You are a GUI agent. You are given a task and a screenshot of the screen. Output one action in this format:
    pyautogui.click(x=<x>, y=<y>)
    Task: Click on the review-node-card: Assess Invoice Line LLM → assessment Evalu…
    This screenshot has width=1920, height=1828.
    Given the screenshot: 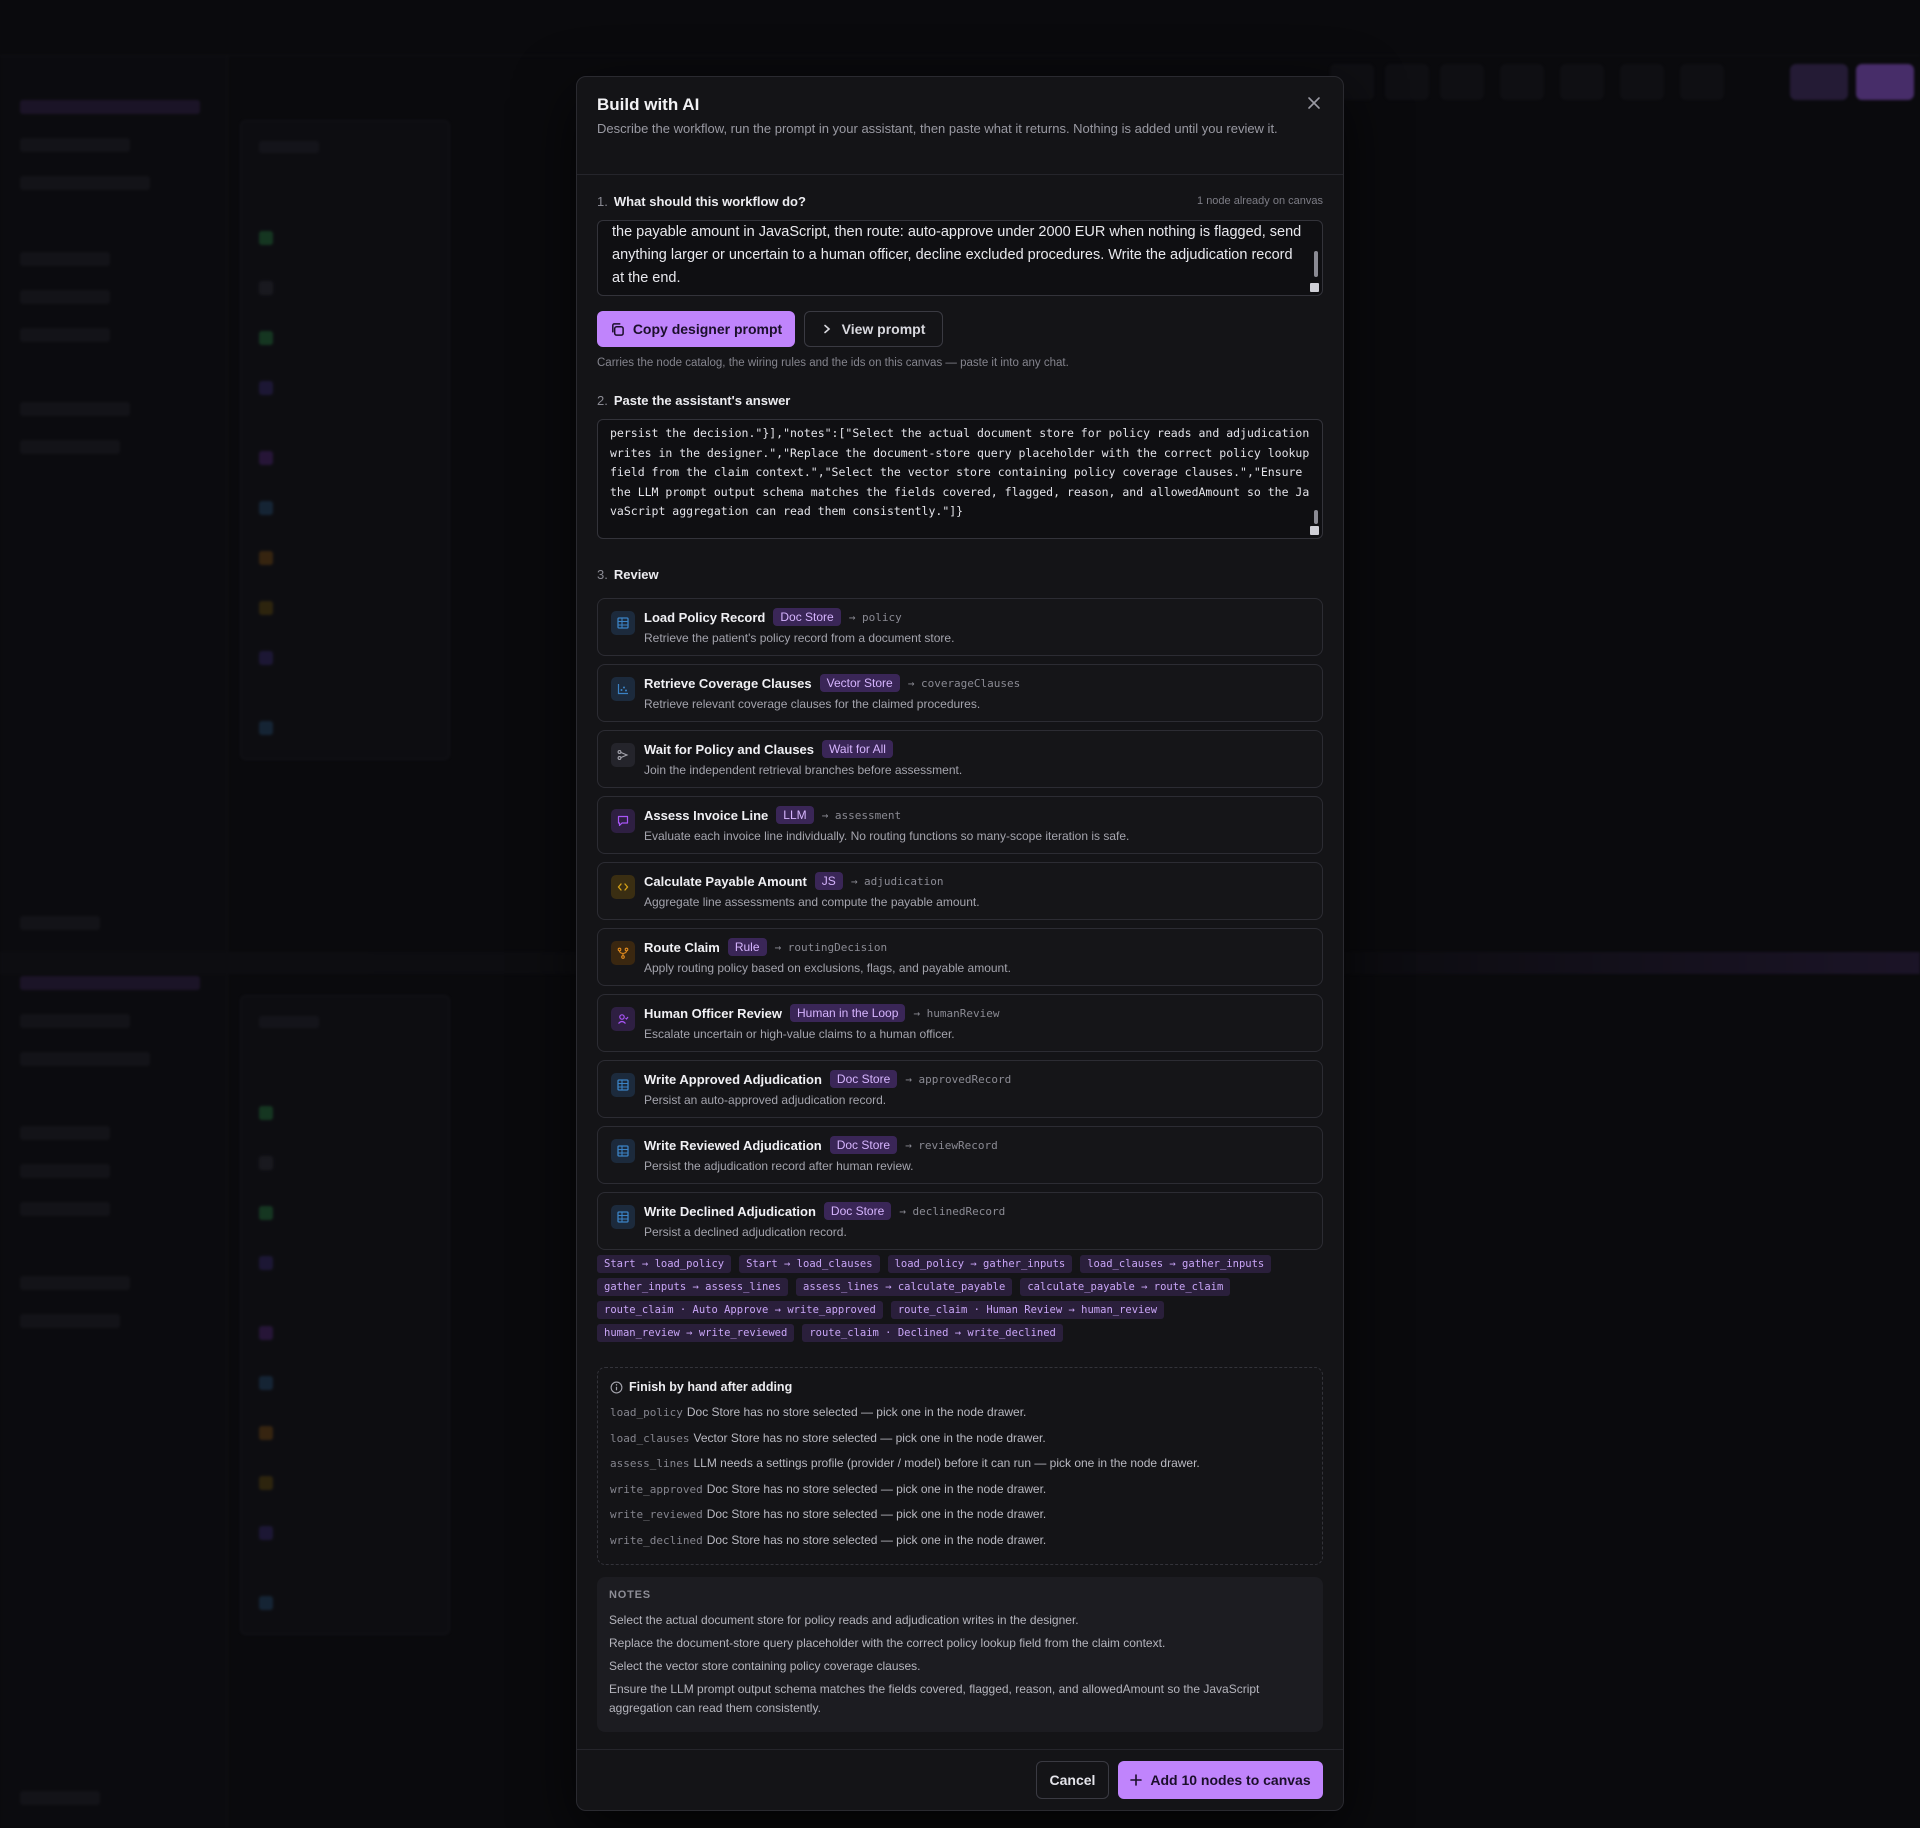 What is the action you would take?
    pyautogui.click(x=960, y=825)
    